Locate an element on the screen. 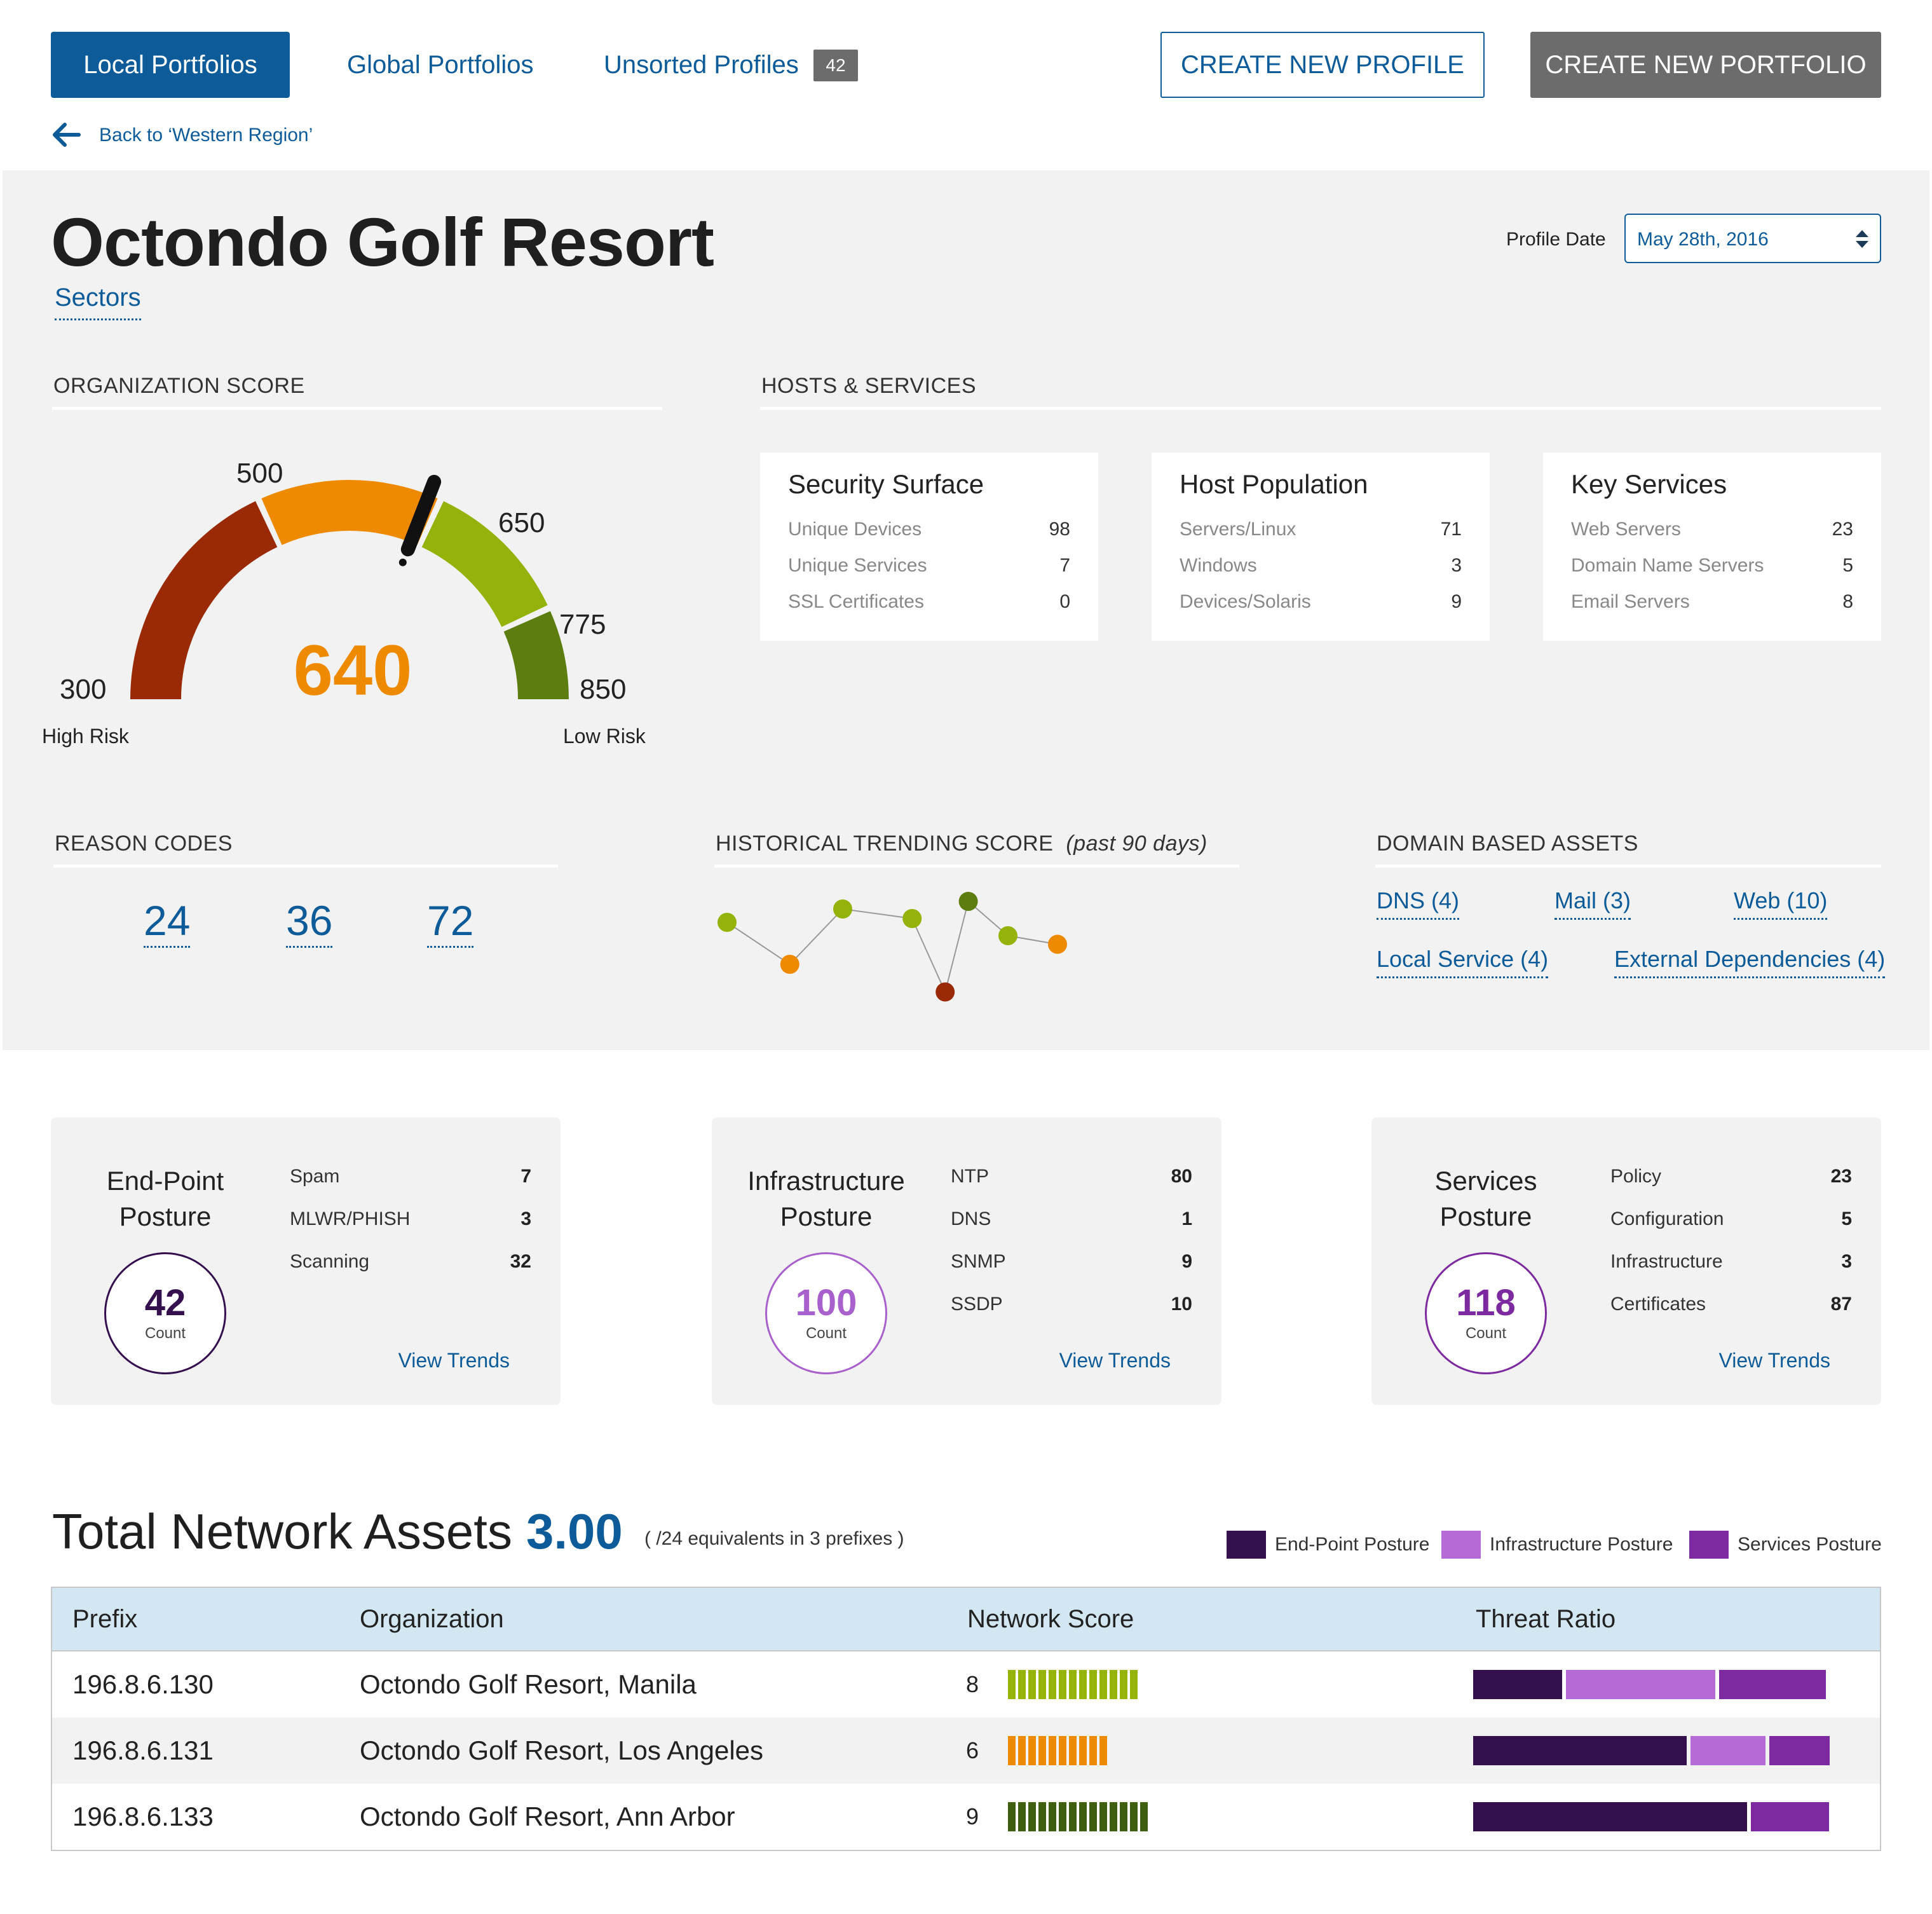 Image resolution: width=1932 pixels, height=1914 pixels. row-label: Configuration is located at coordinates (1667, 1218).